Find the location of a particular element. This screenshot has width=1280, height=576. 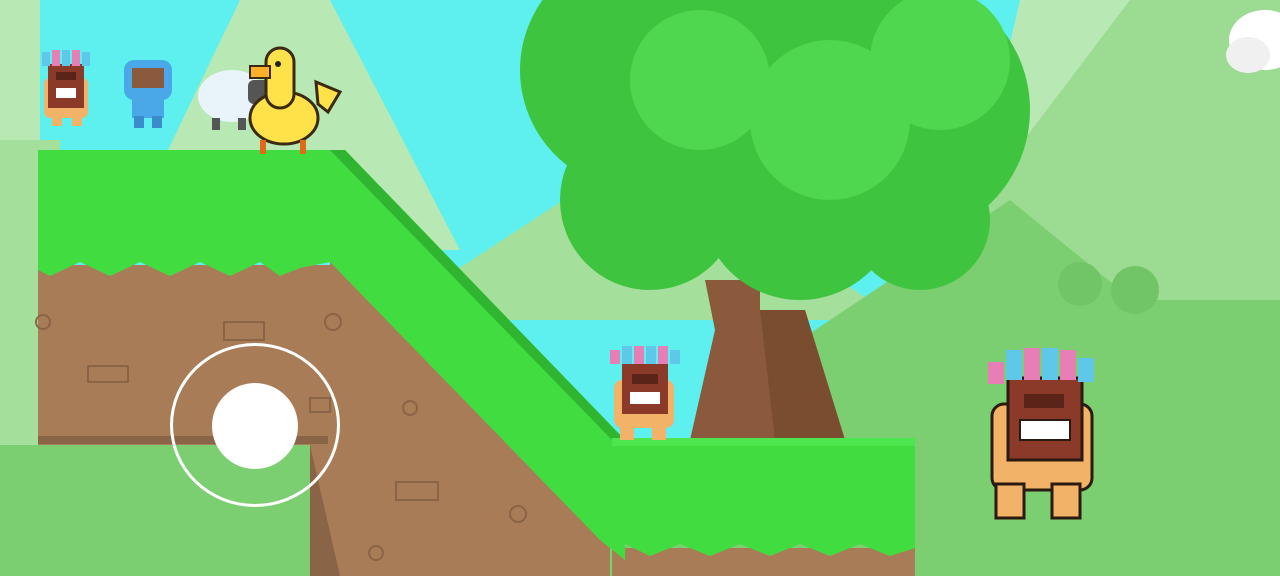

player-tiki-lion is located at coordinates (1048, 434).